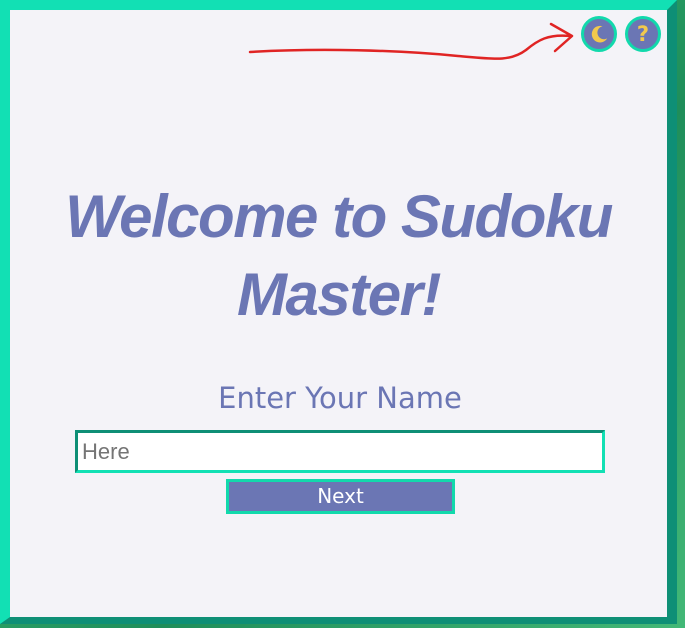  What do you see at coordinates (340, 496) in the screenshot?
I see `next-button: Next` at bounding box center [340, 496].